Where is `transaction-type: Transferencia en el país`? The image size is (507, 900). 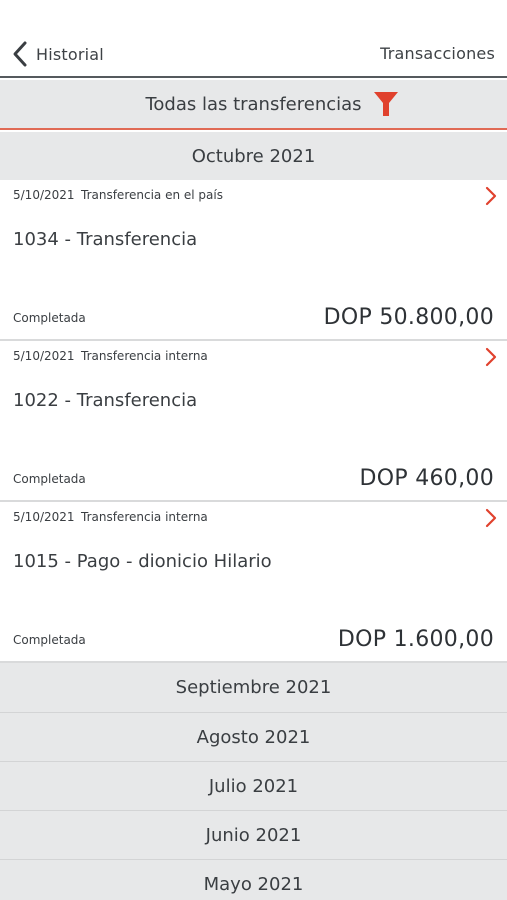
transaction-type: Transferencia en el país is located at coordinates (152, 195).